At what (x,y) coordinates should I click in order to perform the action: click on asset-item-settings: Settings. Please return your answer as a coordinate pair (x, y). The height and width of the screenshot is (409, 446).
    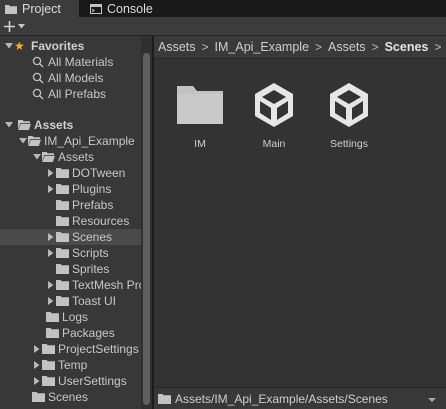
    Looking at the image, I should click on (349, 115).